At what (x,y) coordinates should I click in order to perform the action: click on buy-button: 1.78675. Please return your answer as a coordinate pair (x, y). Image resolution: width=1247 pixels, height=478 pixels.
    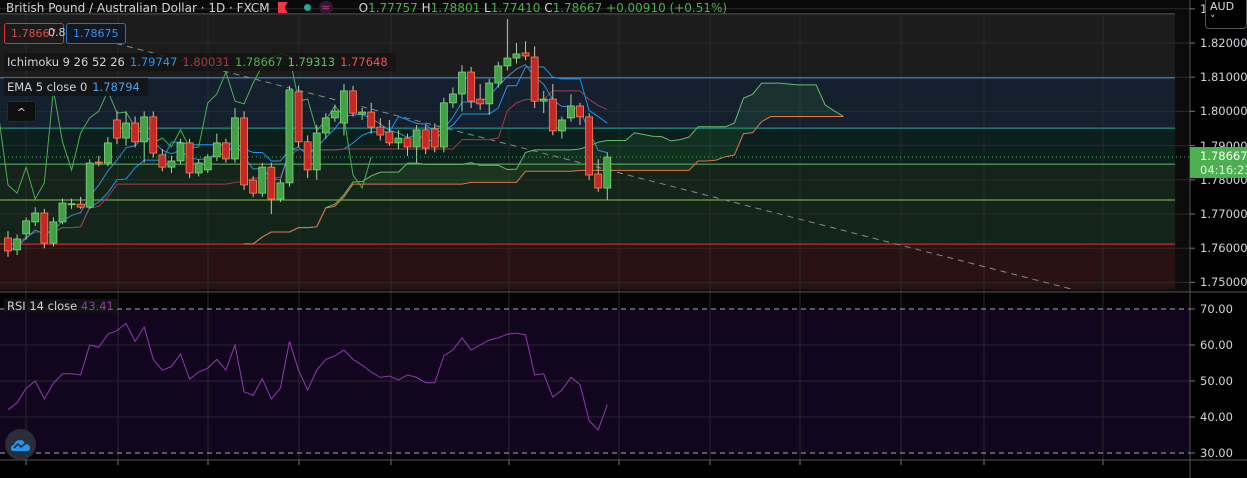
    Looking at the image, I should click on (96, 33).